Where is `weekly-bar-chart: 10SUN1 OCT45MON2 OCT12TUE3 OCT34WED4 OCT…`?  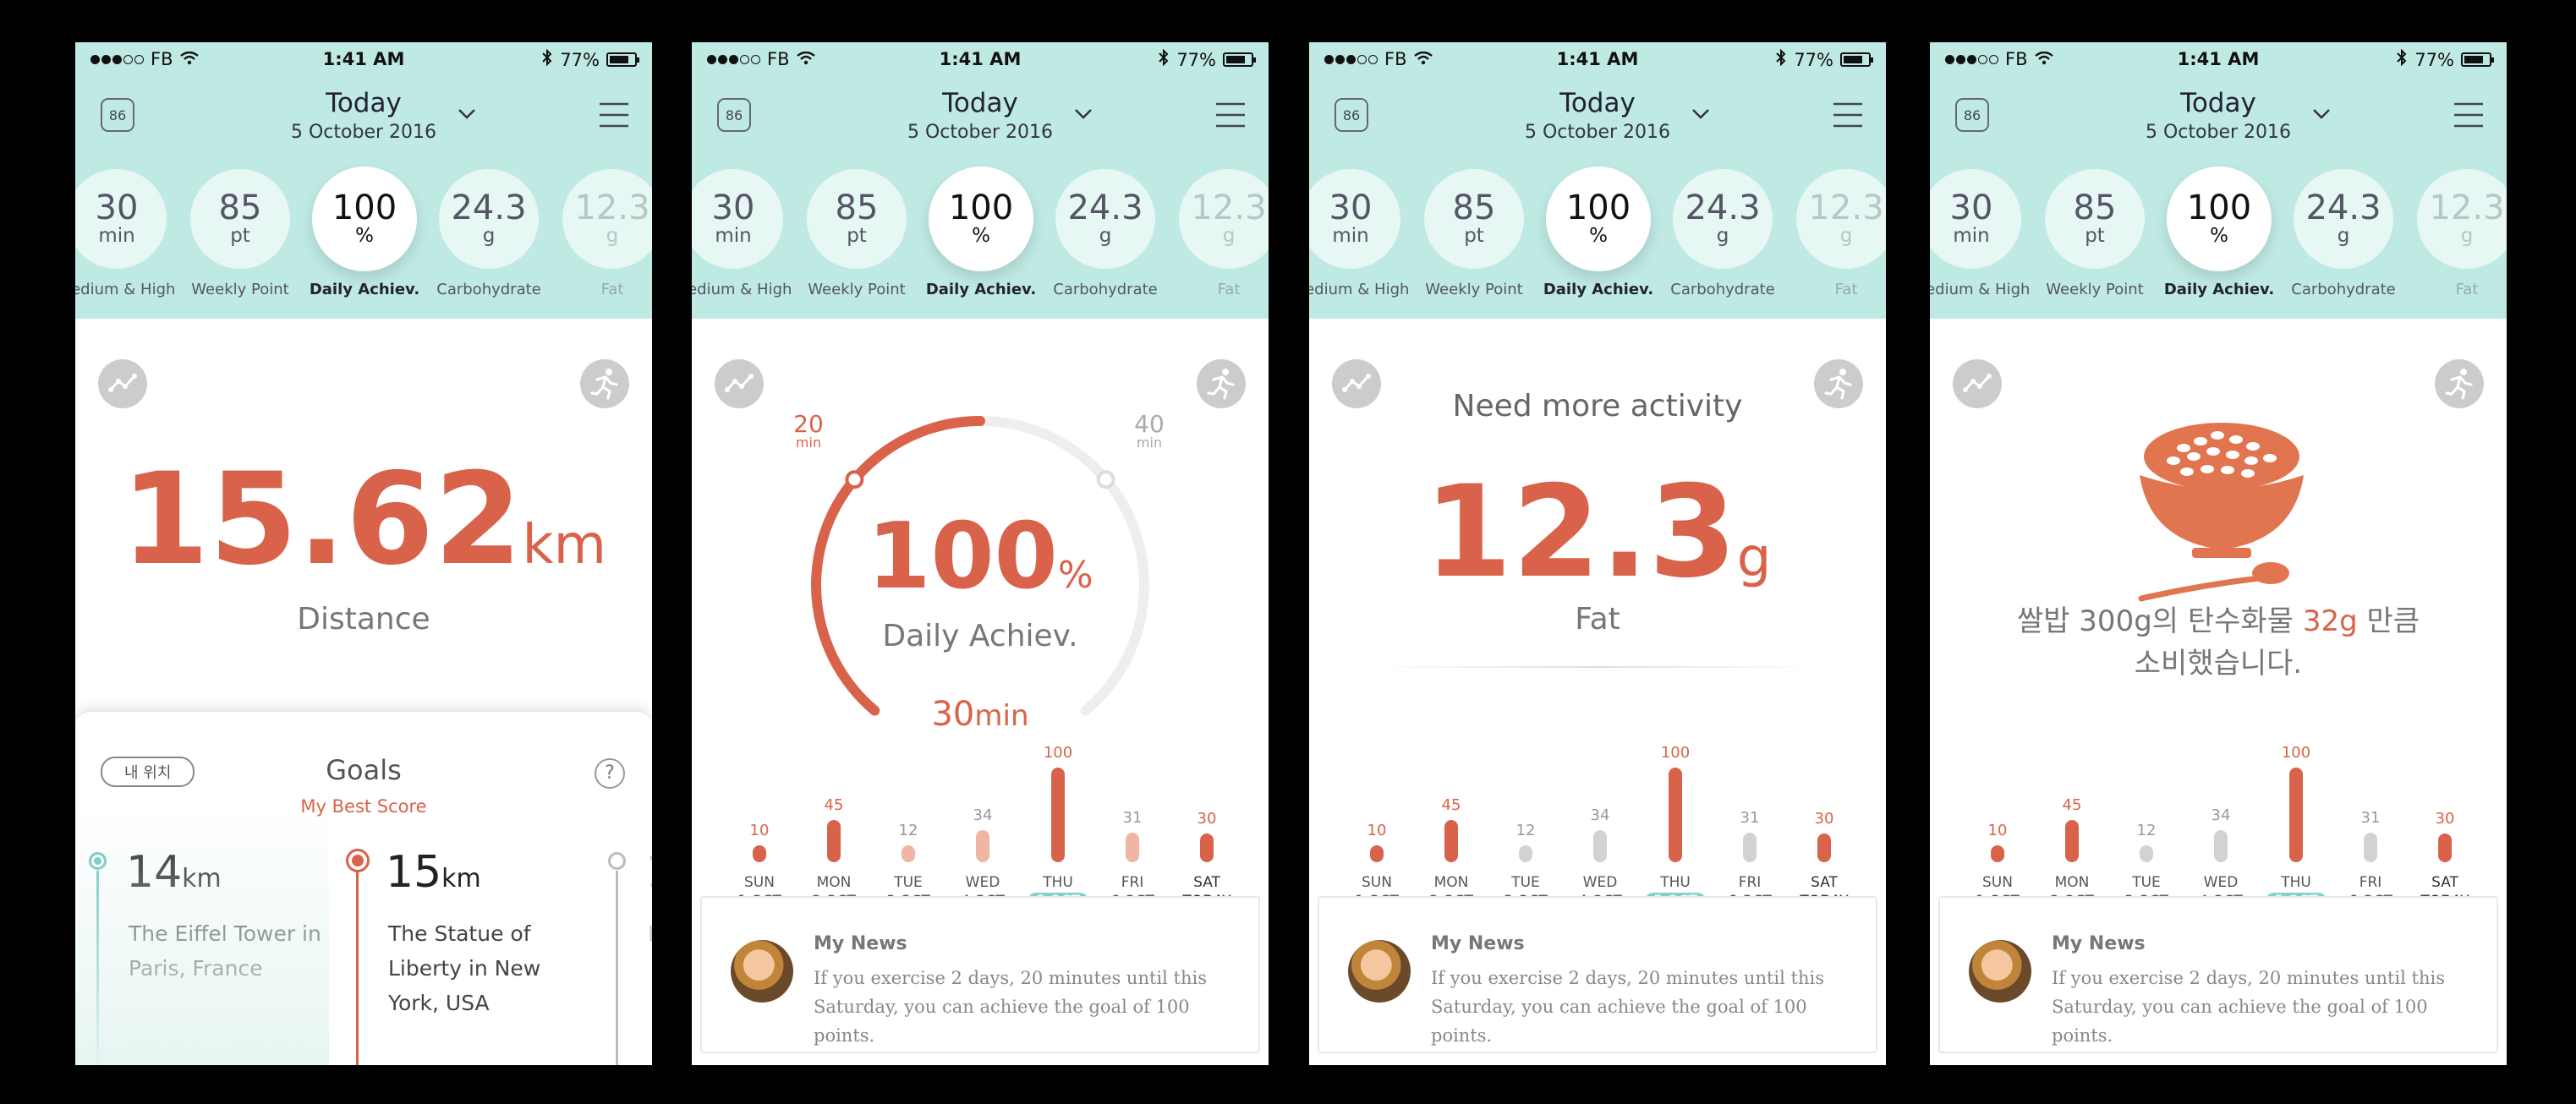 weekly-bar-chart: 10SUN1 OCT45MON2 OCT12TUE3 OCT34WED4 OCT… is located at coordinates (1597, 820).